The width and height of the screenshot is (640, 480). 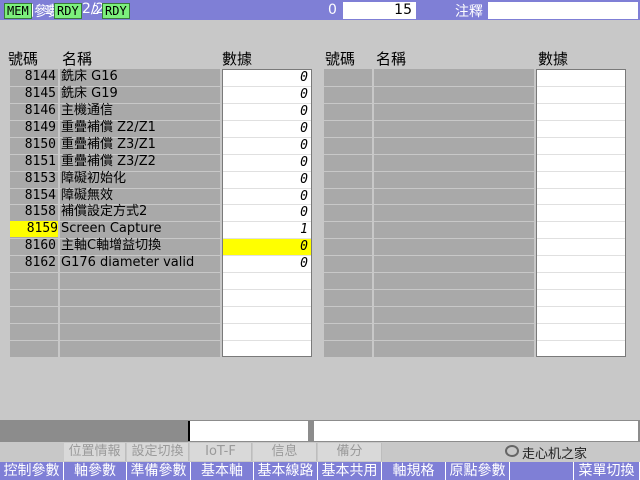 What do you see at coordinates (391, 59) in the screenshot?
I see `header-name-right: 名稱` at bounding box center [391, 59].